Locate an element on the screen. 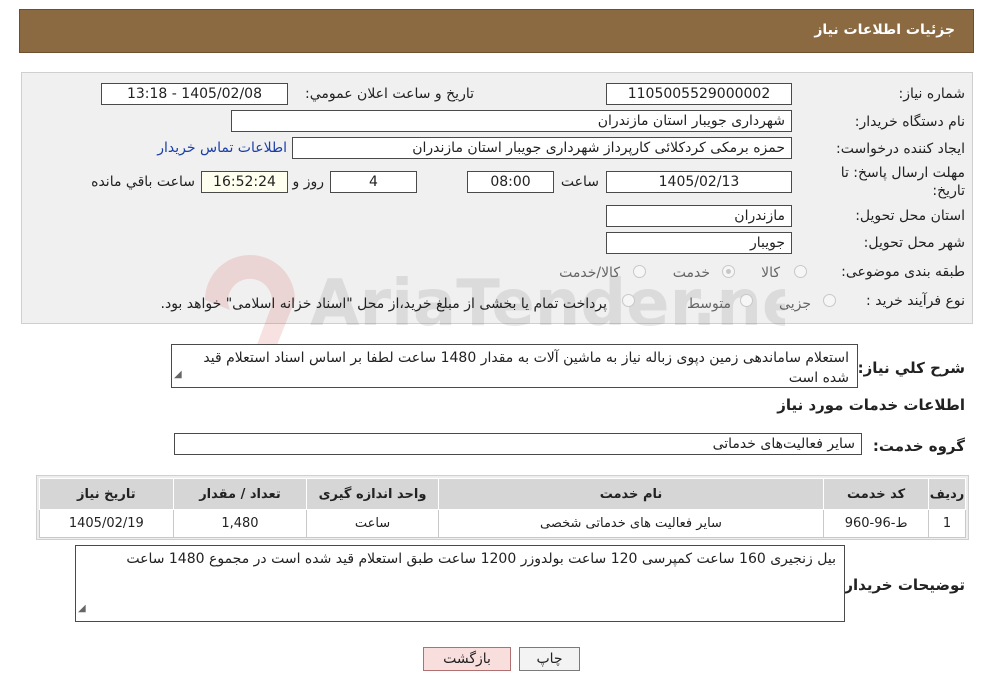 The height and width of the screenshot is (691, 985). announce-field: 1405/02/08 - 13:18 is located at coordinates (194, 94).